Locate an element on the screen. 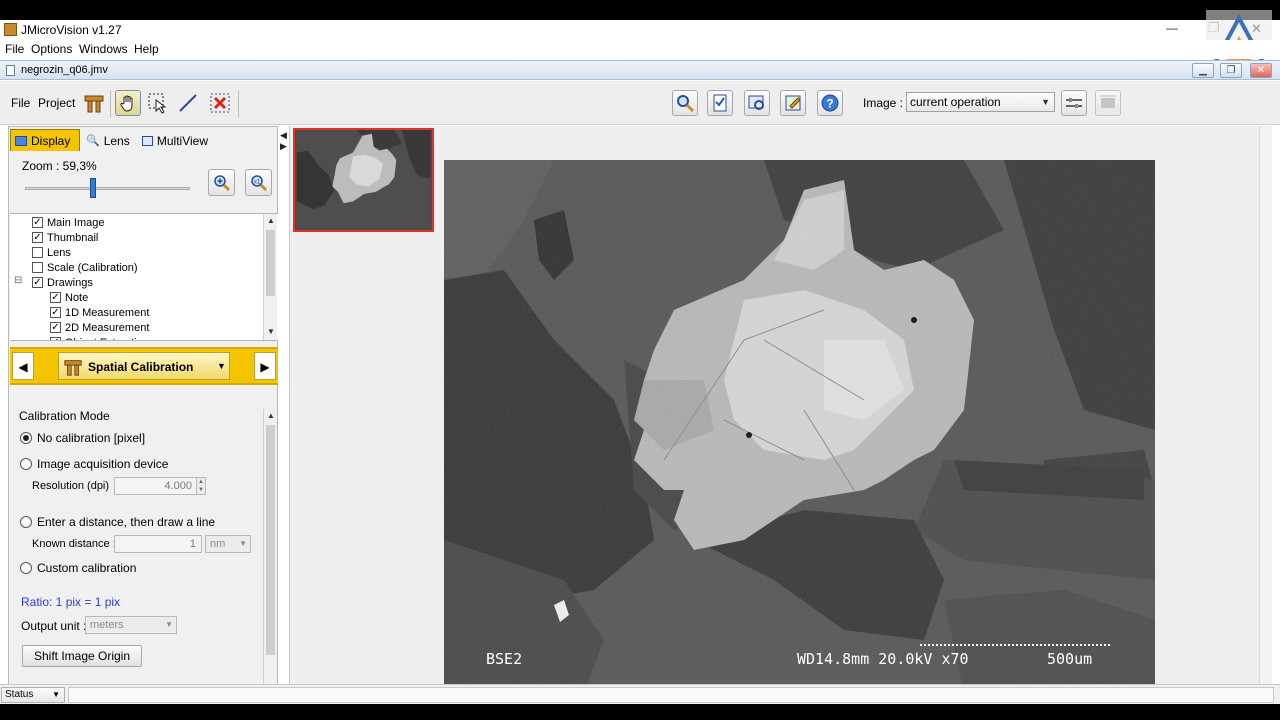  help-button: ? is located at coordinates (830, 103).